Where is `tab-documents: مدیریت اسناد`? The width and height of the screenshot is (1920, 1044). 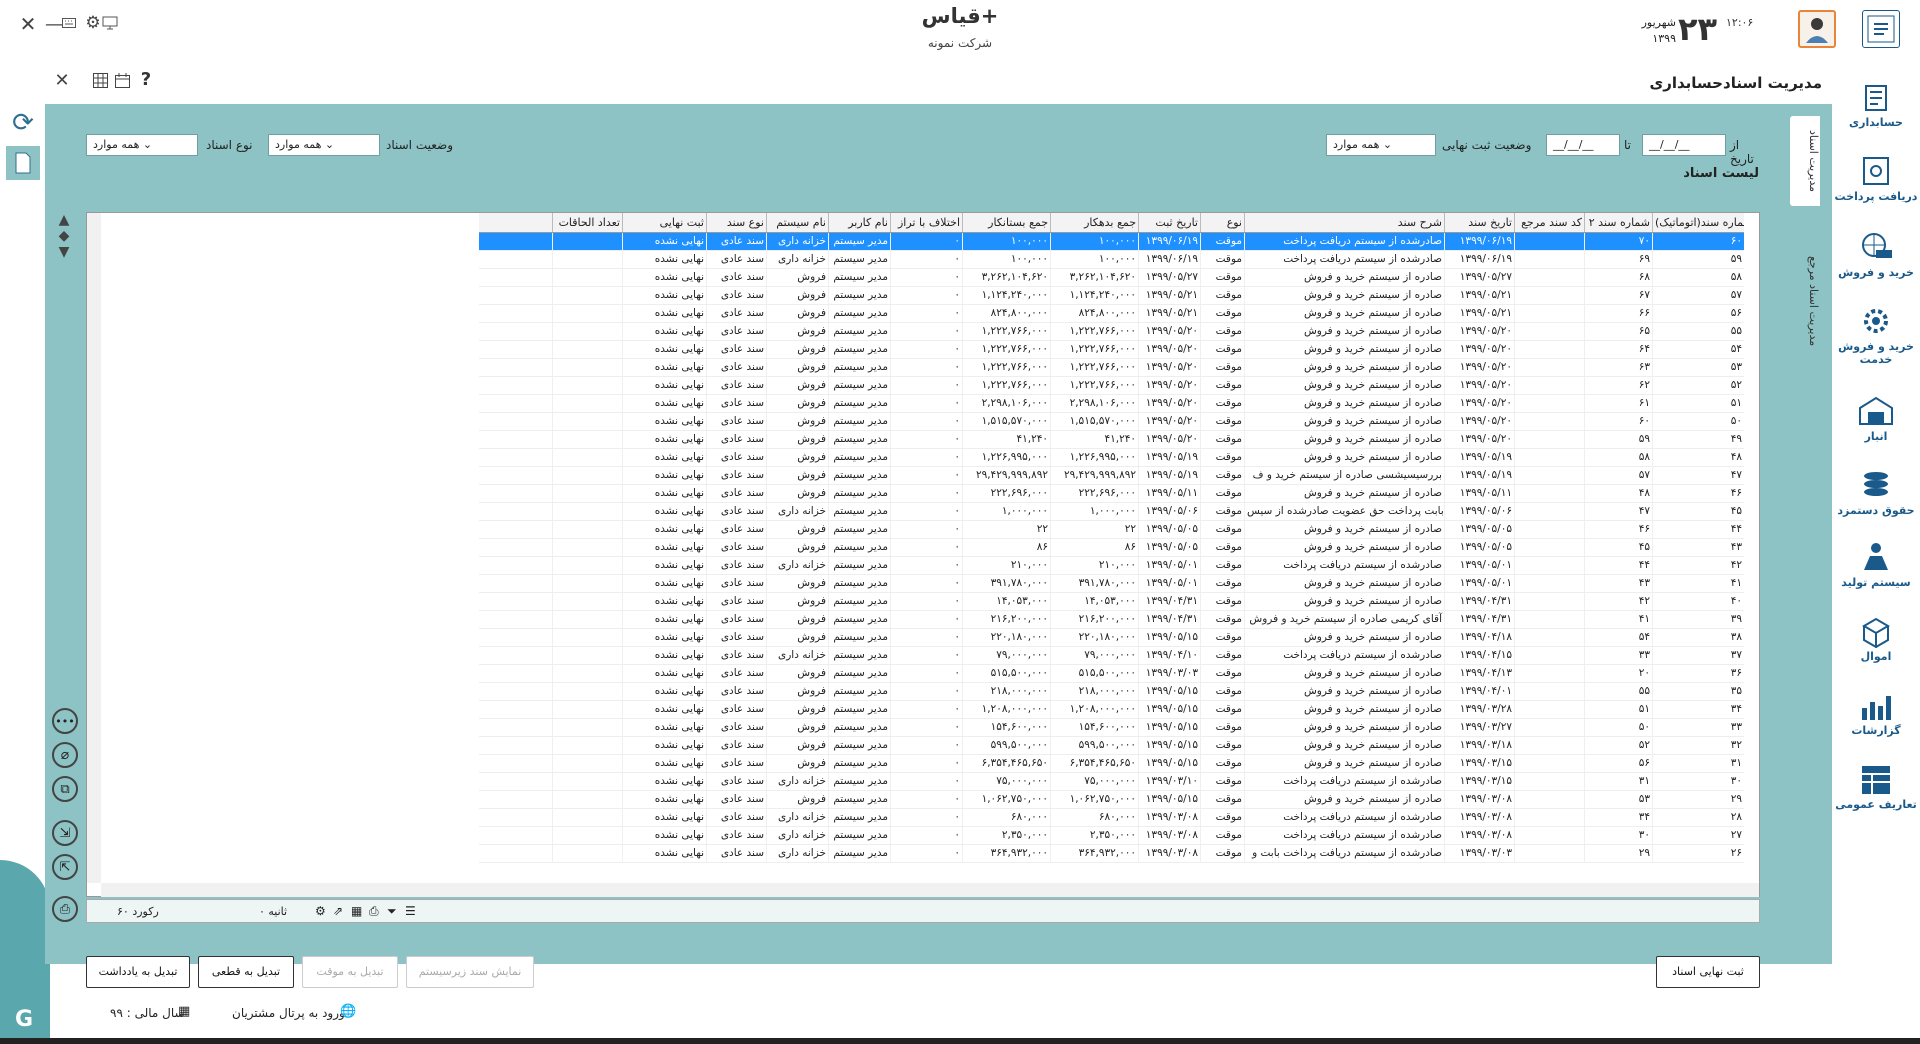
tab-documents: مدیریت اسناد is located at coordinates (1805, 161).